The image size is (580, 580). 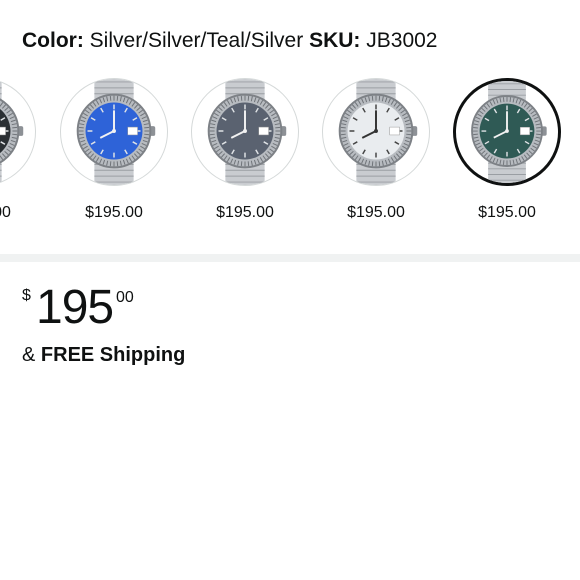 What do you see at coordinates (26, 295) in the screenshot?
I see `price-currency: $` at bounding box center [26, 295].